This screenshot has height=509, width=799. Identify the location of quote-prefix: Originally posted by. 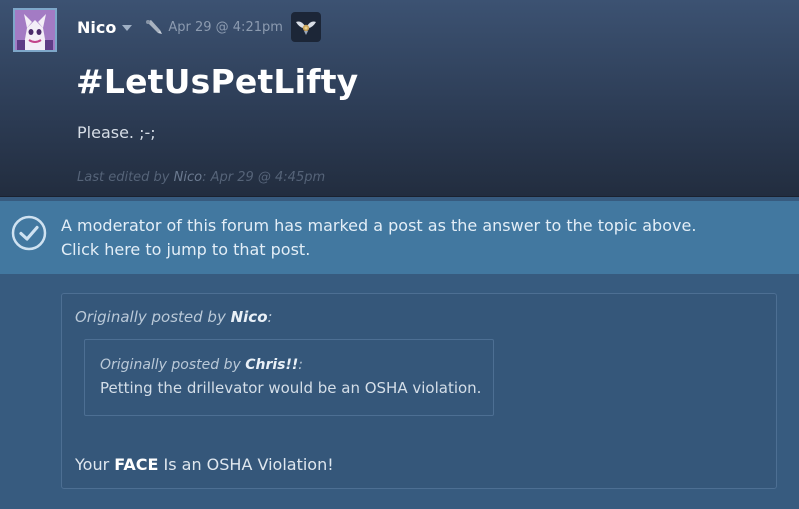
(150, 317).